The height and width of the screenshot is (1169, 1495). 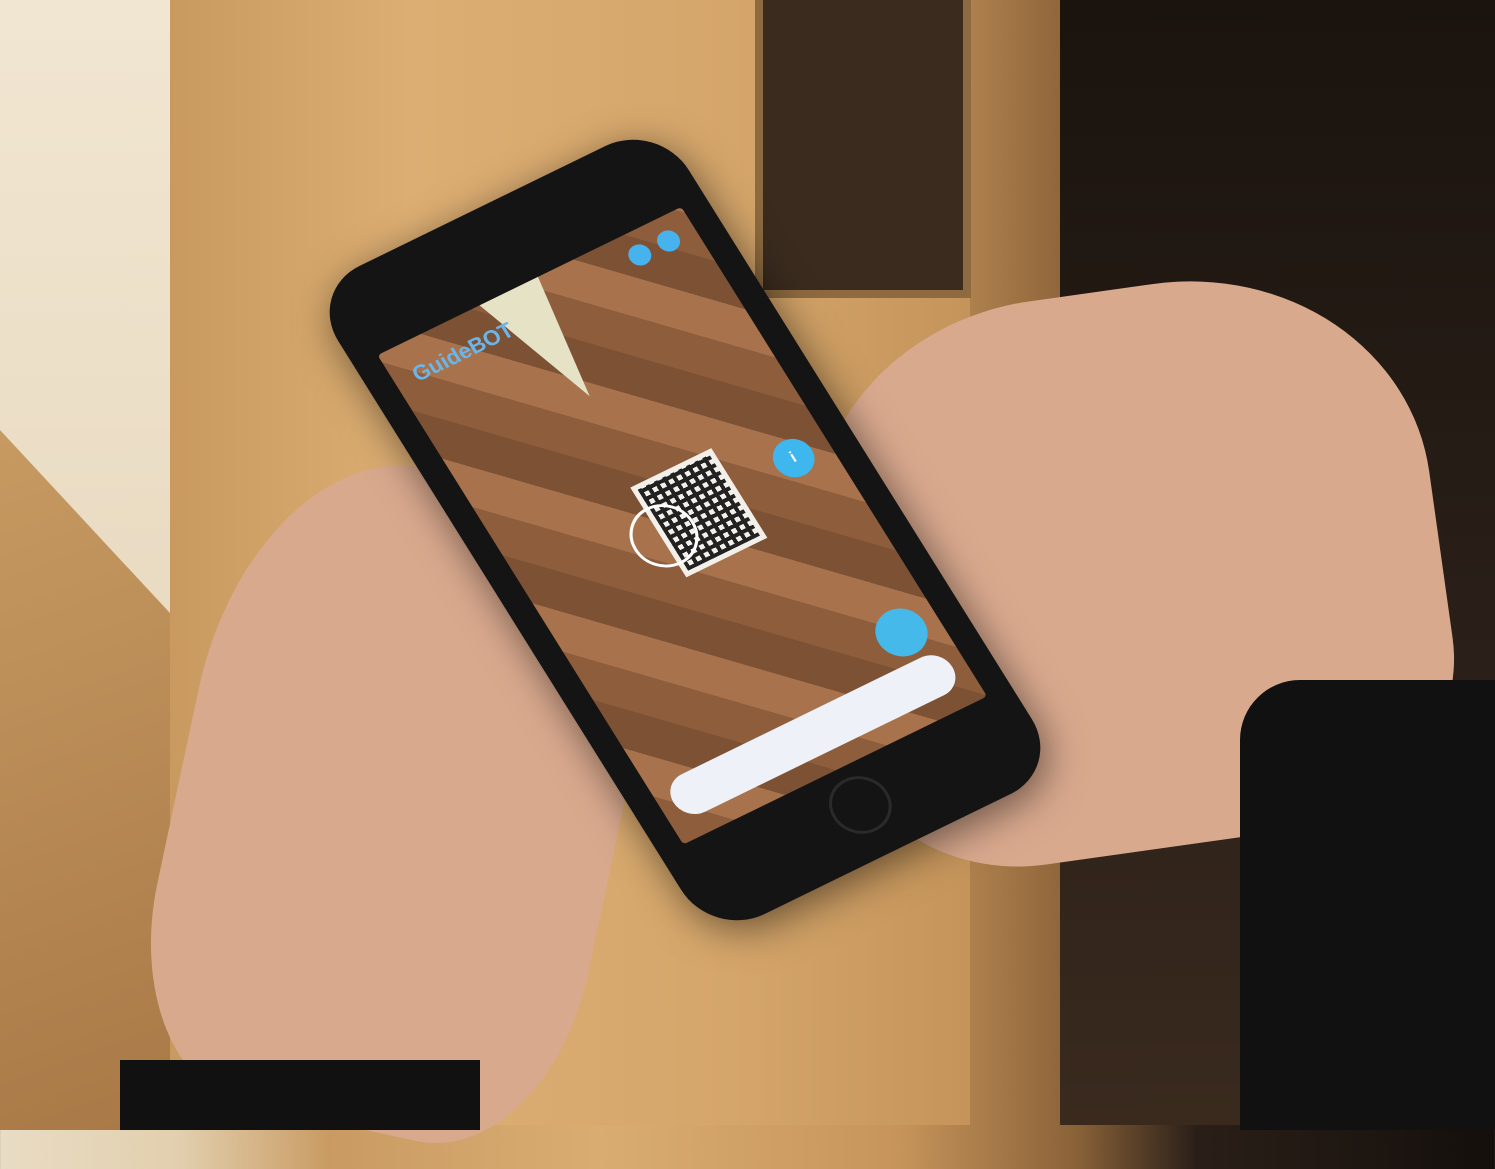 What do you see at coordinates (1367, 905) in the screenshot?
I see `right-sleeve` at bounding box center [1367, 905].